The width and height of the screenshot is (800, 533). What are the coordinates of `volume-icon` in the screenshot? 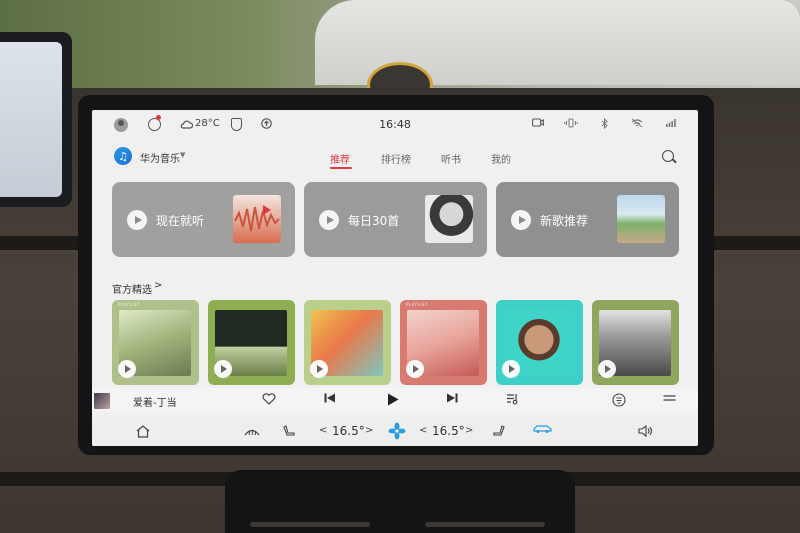 It's located at (645, 432).